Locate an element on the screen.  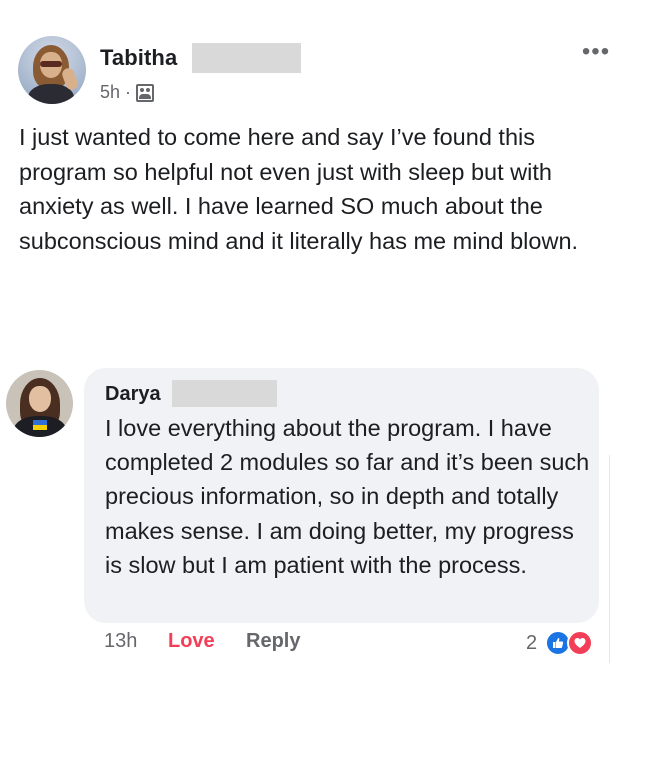
thread-divider is located at coordinates (609, 559).